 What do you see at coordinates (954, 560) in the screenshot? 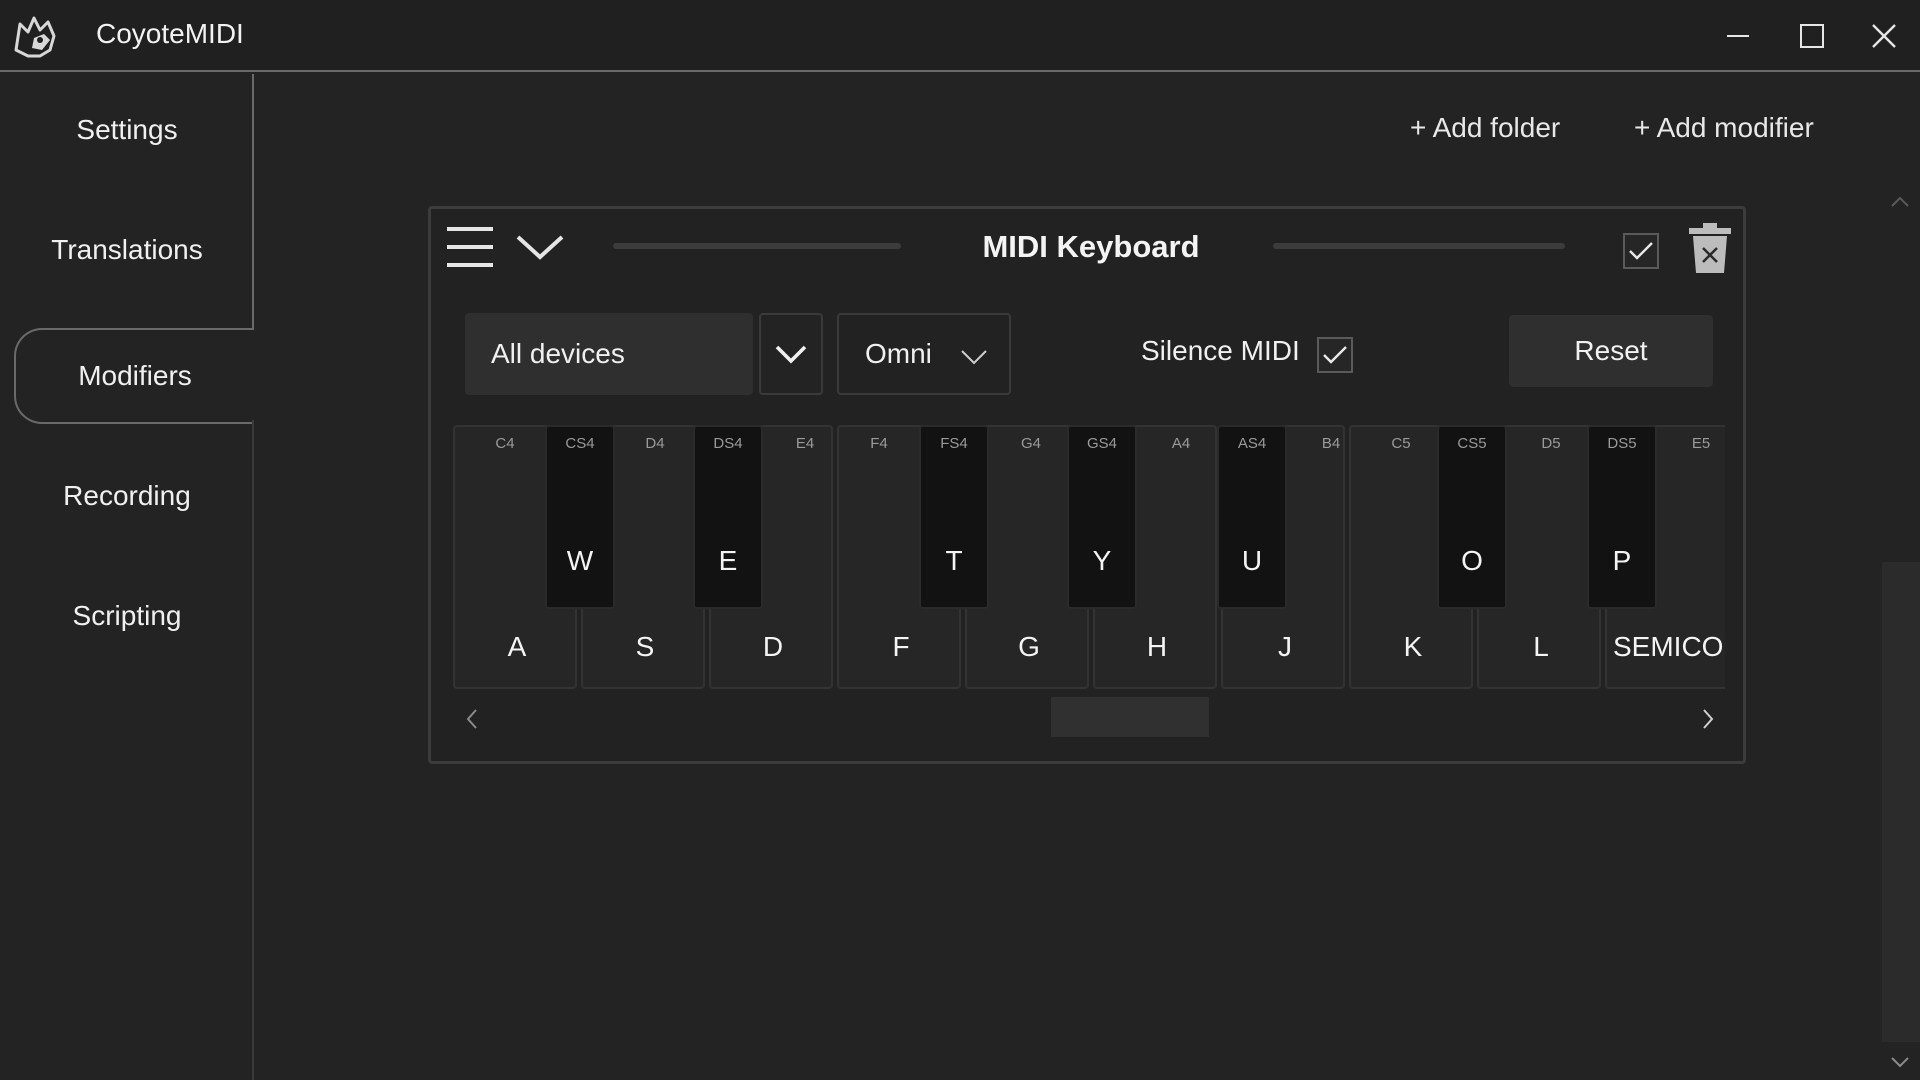
I see `key-binding: T` at bounding box center [954, 560].